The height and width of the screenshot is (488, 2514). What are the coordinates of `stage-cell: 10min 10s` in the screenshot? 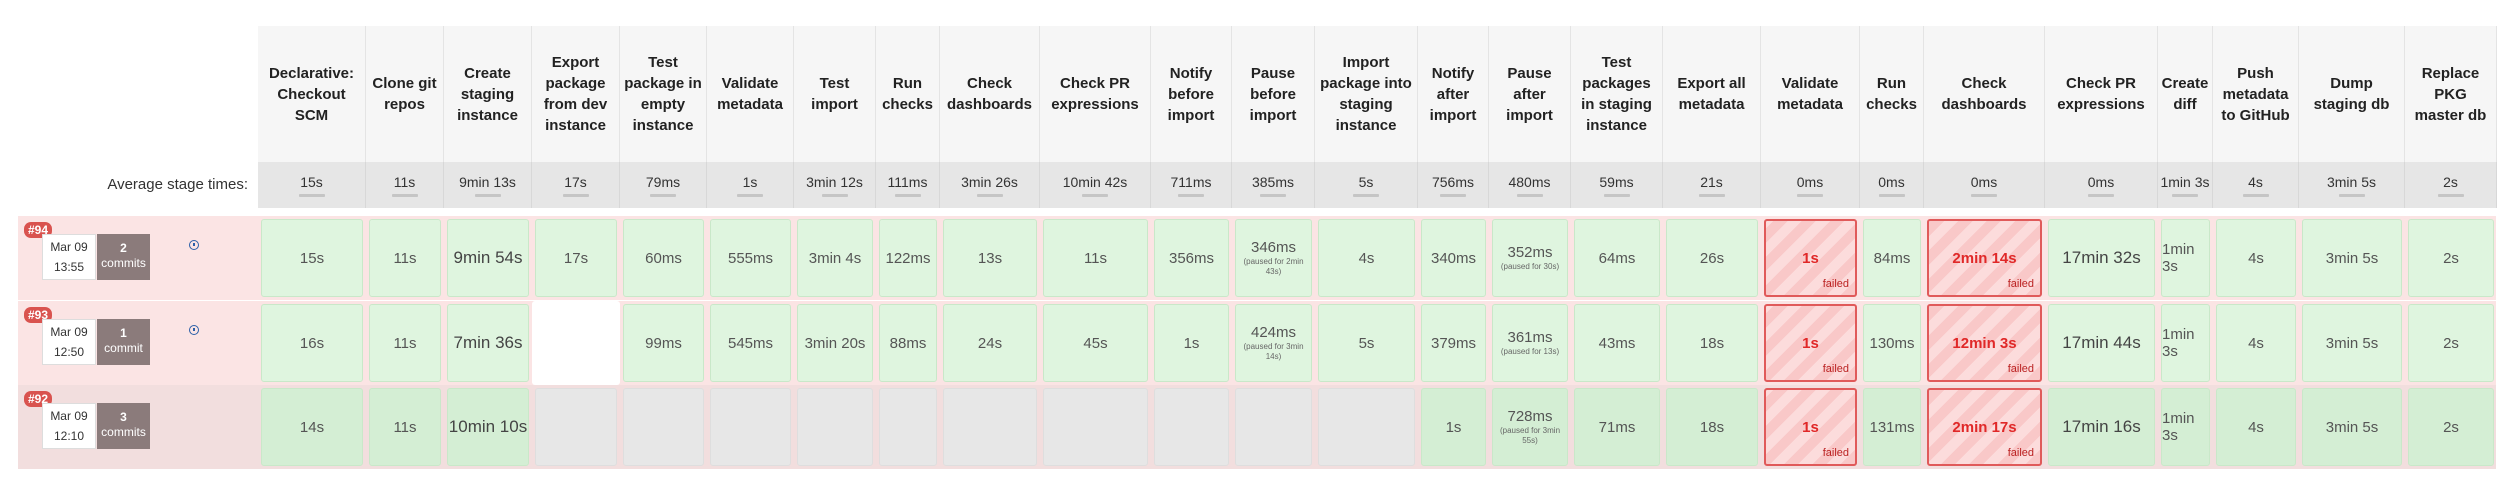 It's located at (488, 427).